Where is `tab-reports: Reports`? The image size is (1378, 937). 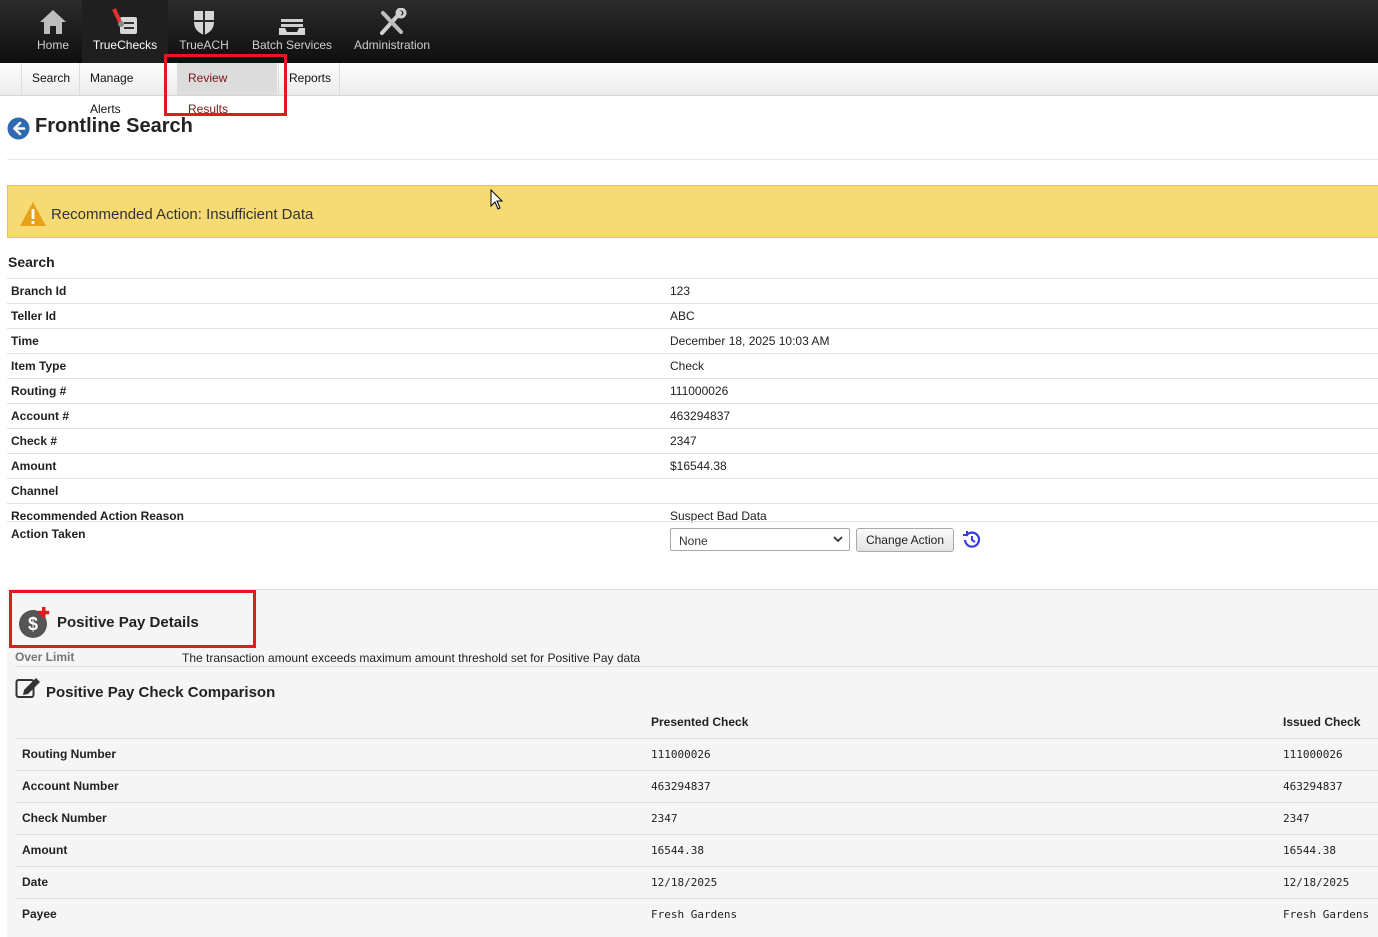 tab-reports: Reports is located at coordinates (309, 79).